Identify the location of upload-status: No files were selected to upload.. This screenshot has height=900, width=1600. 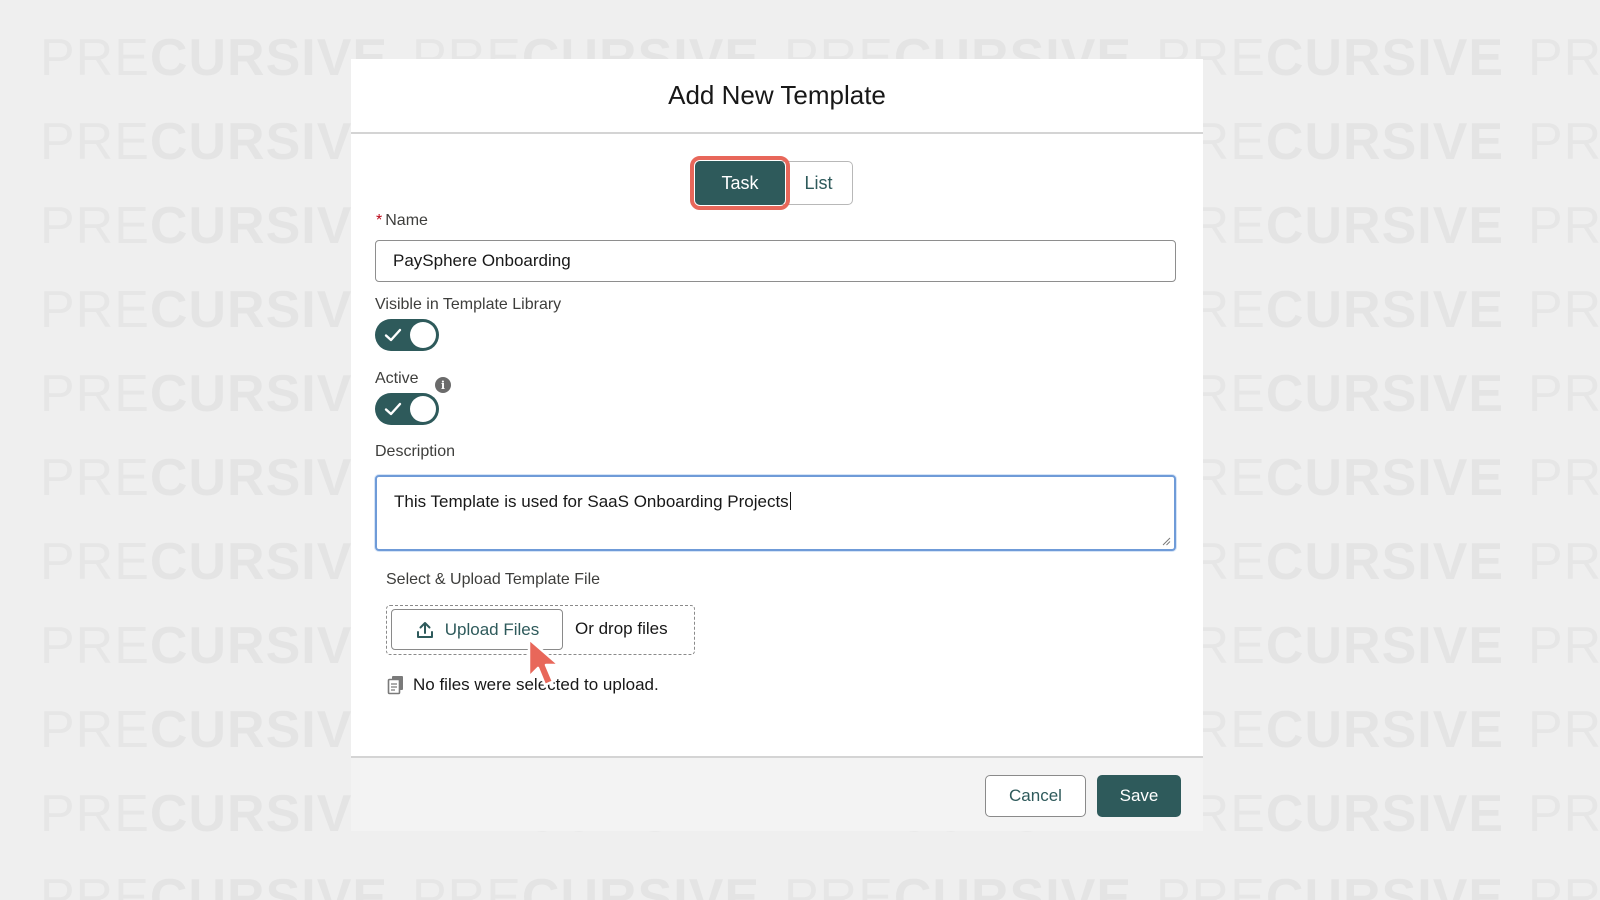
(523, 685).